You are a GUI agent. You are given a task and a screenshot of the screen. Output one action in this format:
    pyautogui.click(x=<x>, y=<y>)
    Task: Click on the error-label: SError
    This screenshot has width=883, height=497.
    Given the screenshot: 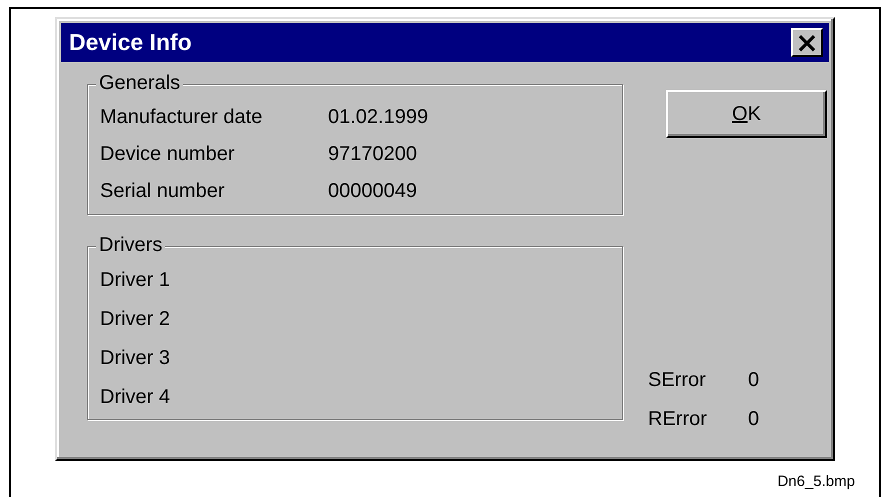 What is the action you would take?
    pyautogui.click(x=677, y=380)
    